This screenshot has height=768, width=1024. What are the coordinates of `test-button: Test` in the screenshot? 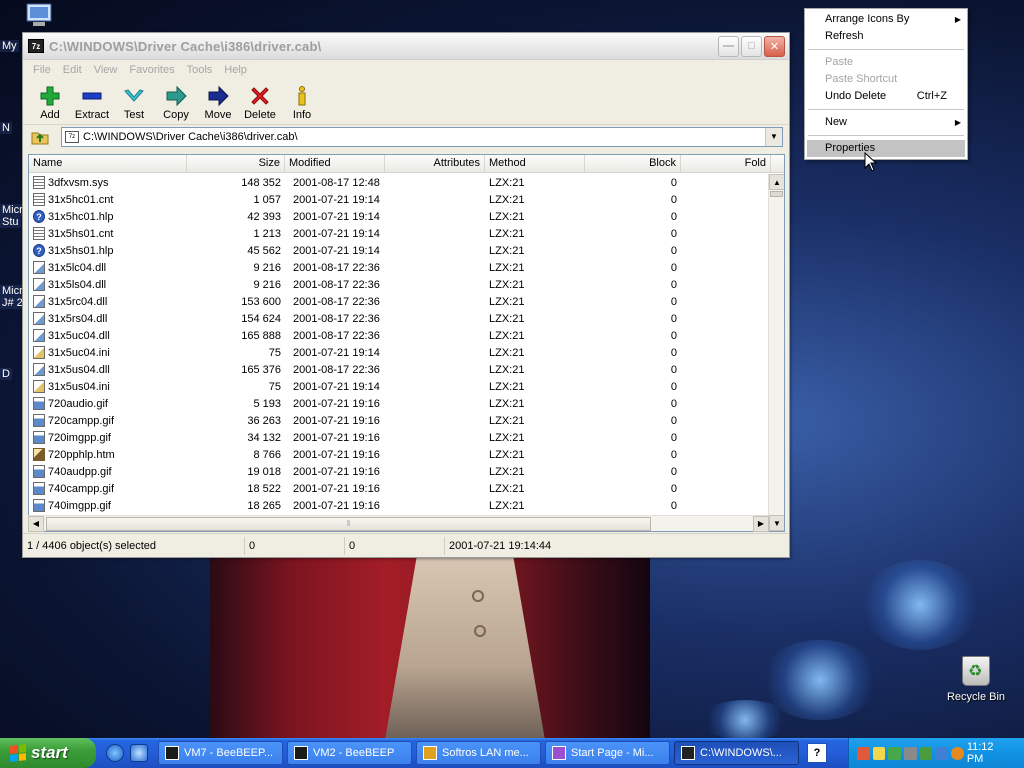 It's located at (134, 102).